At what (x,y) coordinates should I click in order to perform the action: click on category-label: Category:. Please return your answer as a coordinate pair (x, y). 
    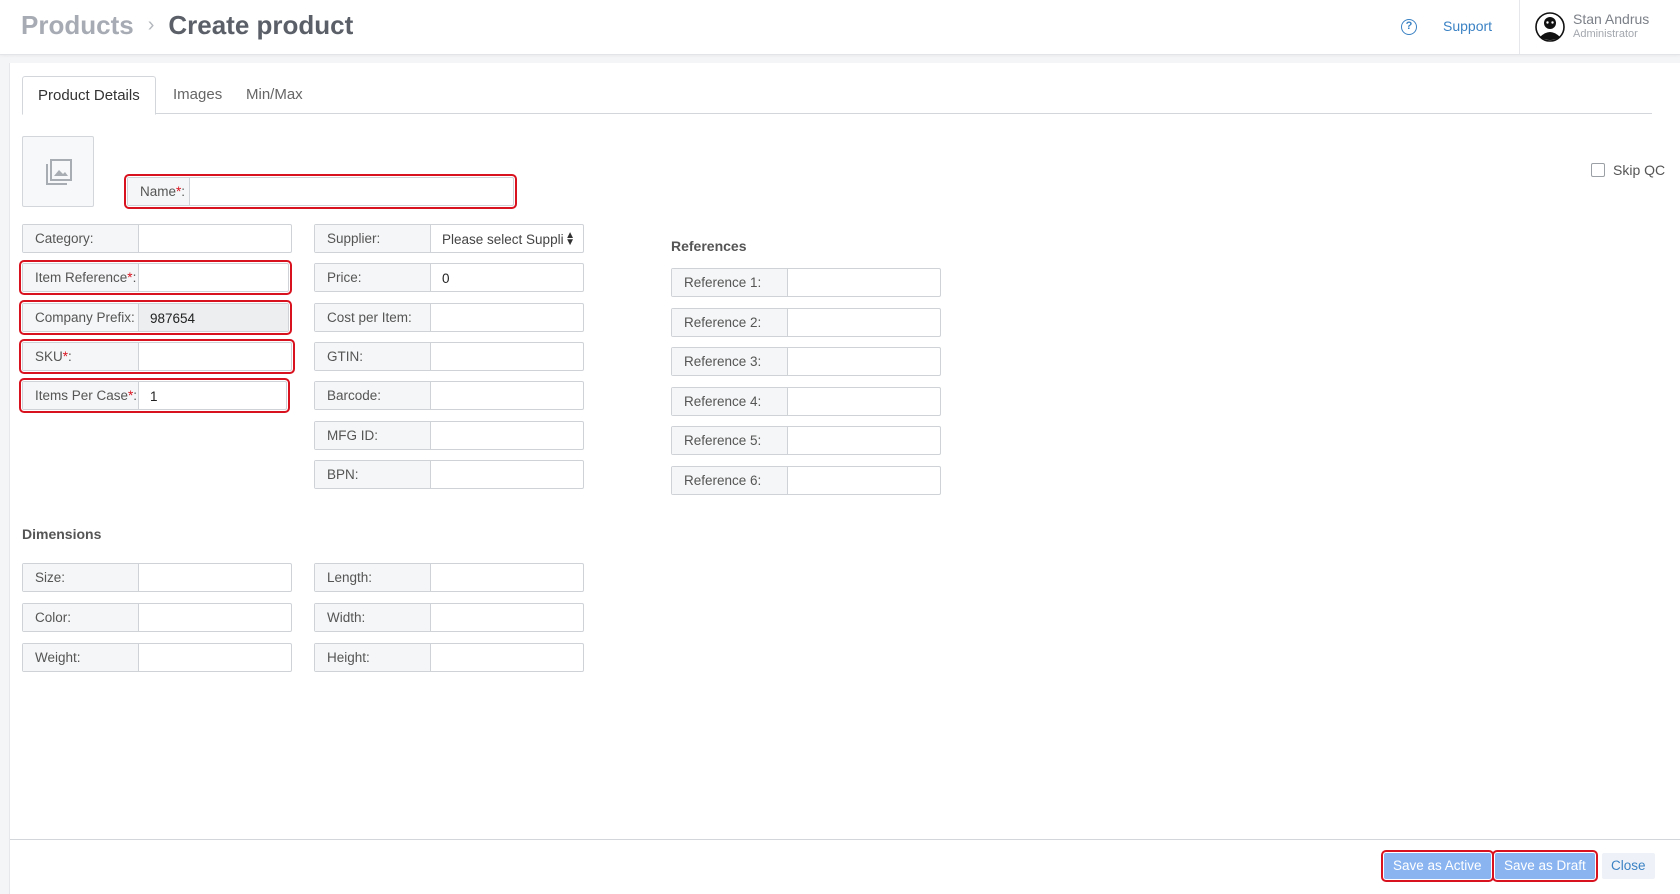
    Looking at the image, I should click on (81, 238).